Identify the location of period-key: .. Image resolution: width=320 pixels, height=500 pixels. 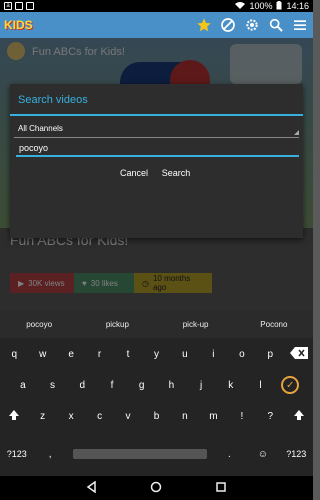
(229, 454).